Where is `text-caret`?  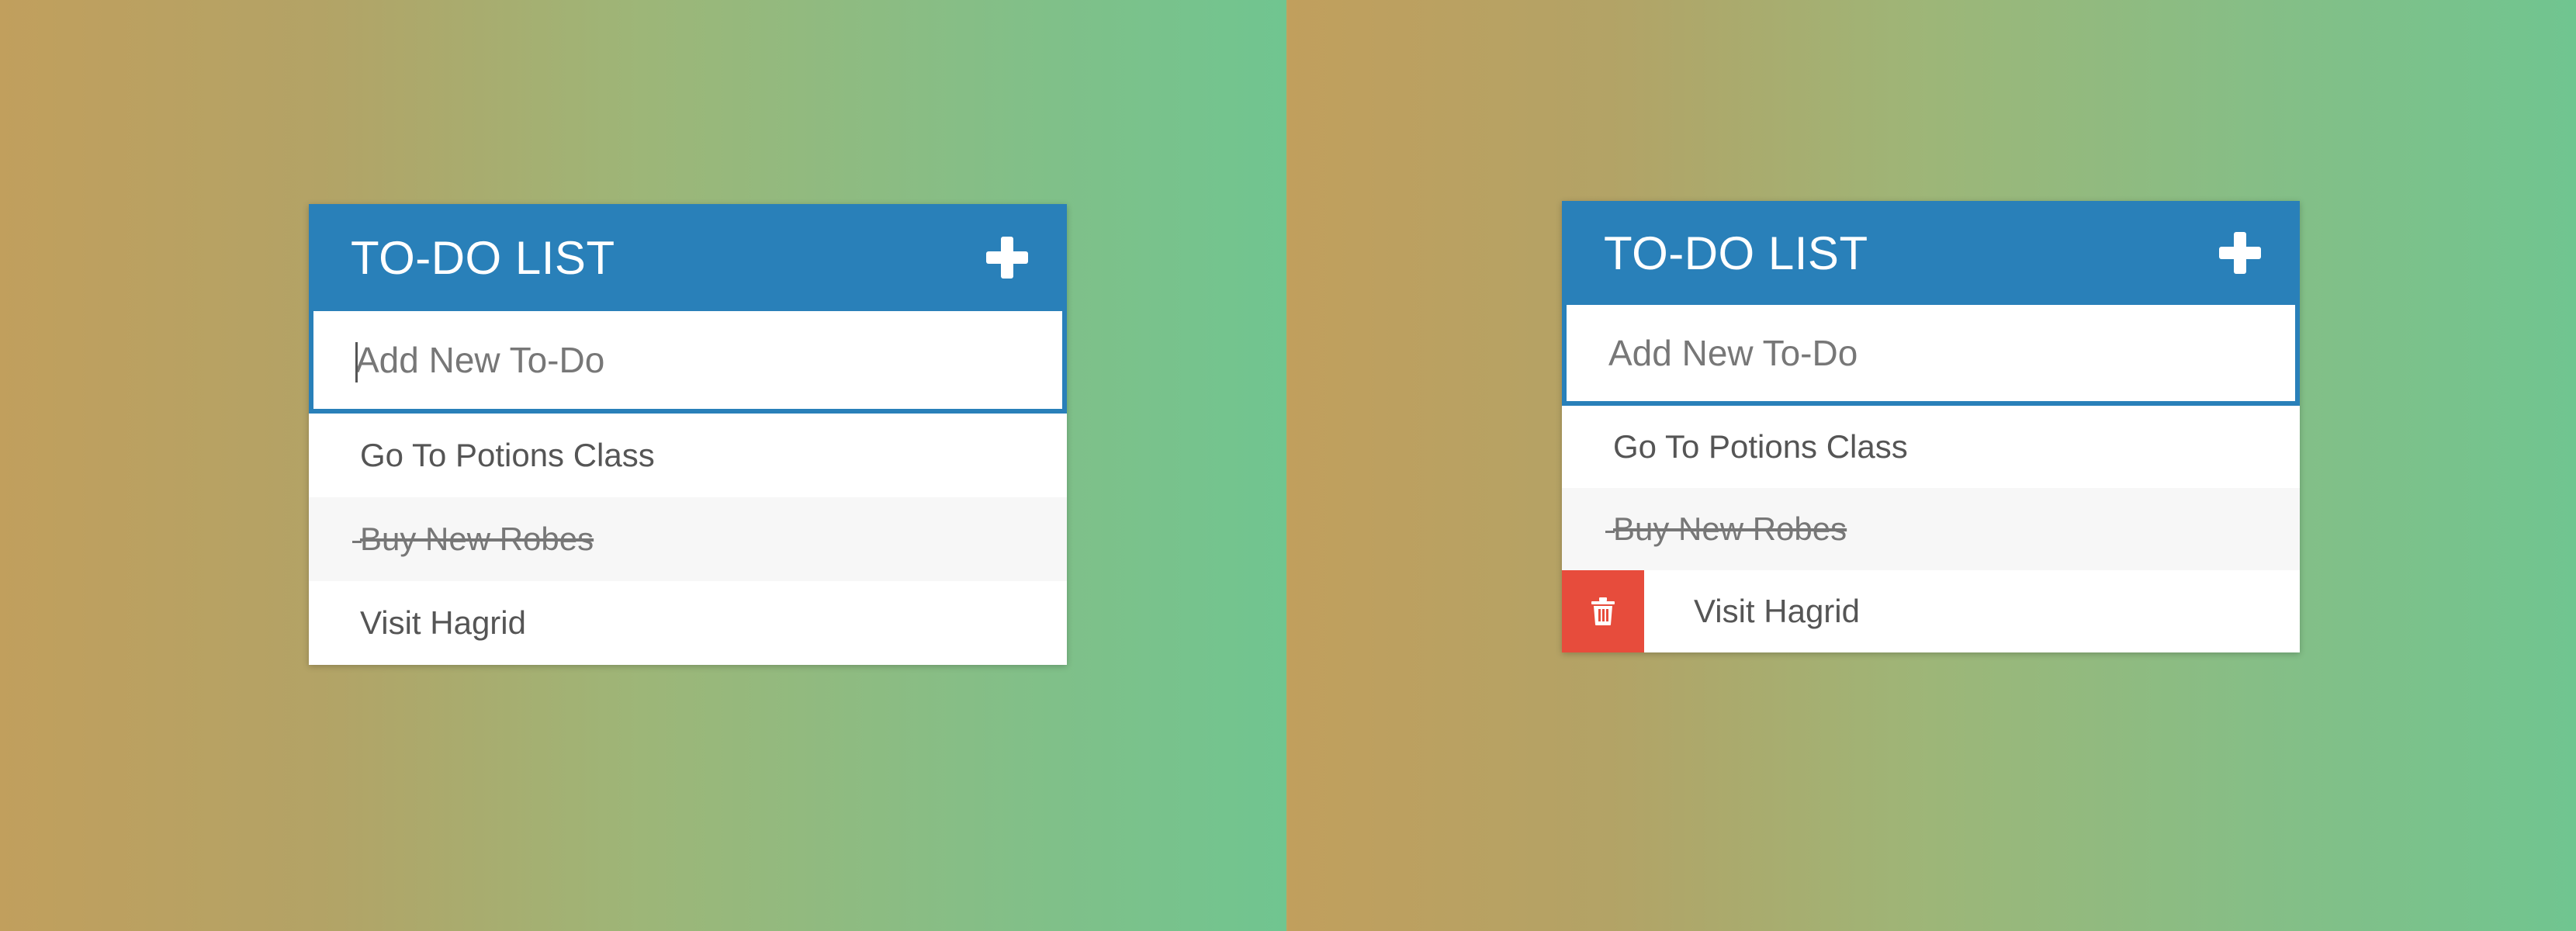
text-caret is located at coordinates (356, 362).